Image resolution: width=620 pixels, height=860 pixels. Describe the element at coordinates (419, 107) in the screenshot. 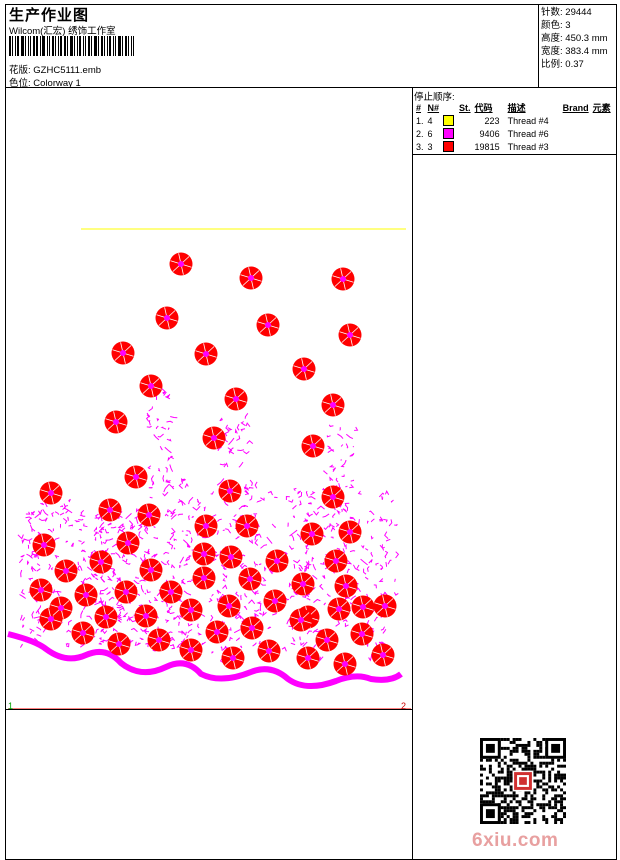

I see `col-index: #` at that location.